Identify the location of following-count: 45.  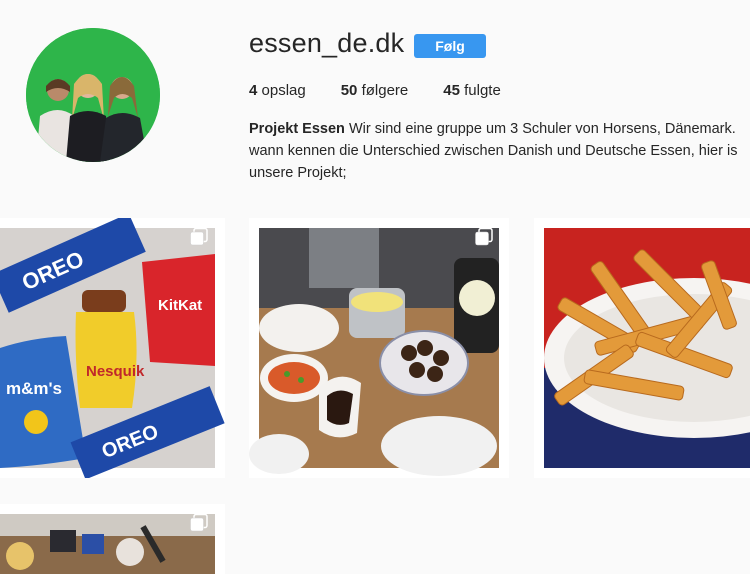
(451, 90).